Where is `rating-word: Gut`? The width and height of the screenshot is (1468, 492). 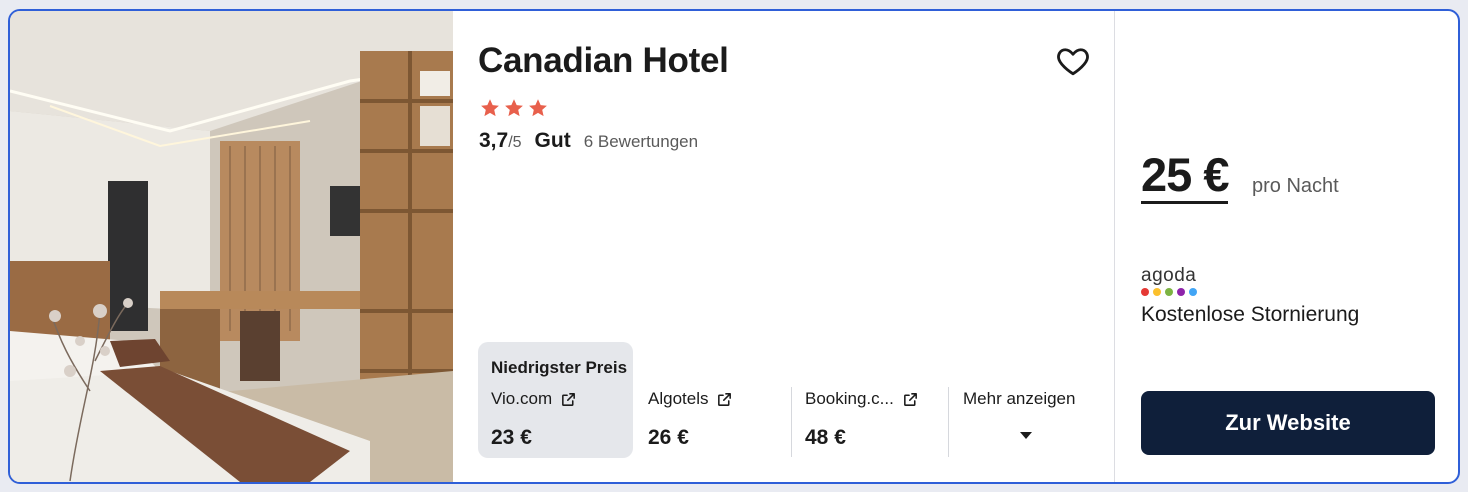 rating-word: Gut is located at coordinates (552, 140).